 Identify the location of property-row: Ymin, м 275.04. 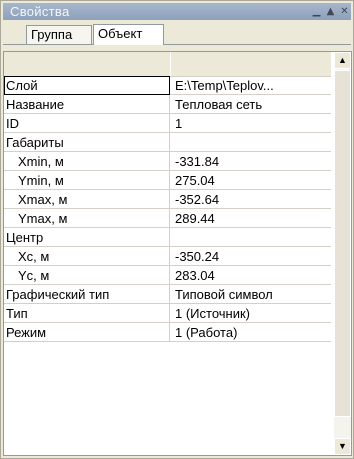
(167, 180).